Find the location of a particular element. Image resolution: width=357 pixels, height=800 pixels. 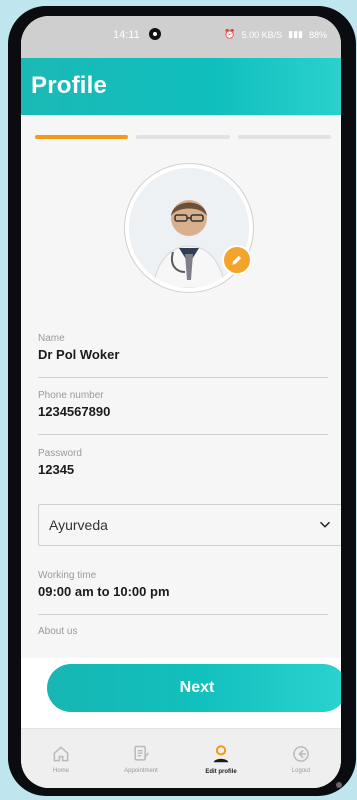

pencil-icon is located at coordinates (237, 260).